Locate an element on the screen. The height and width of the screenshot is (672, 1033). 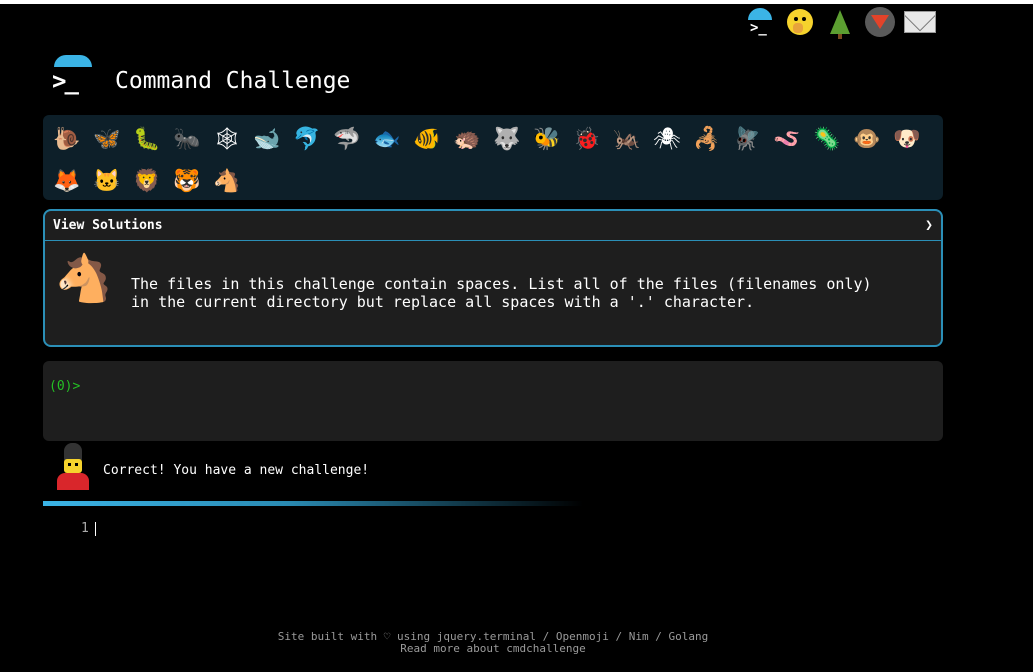
lion-icon: 🦁 is located at coordinates (147, 182).